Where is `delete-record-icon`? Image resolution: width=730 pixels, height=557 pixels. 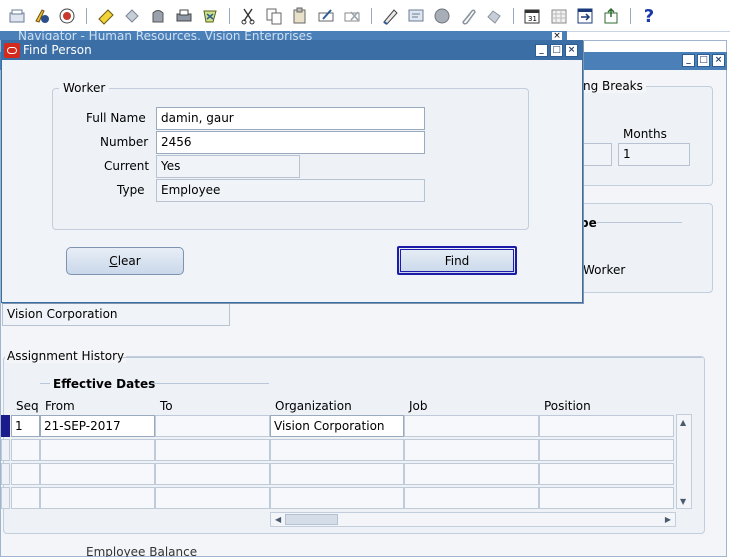
delete-record-icon is located at coordinates (352, 16).